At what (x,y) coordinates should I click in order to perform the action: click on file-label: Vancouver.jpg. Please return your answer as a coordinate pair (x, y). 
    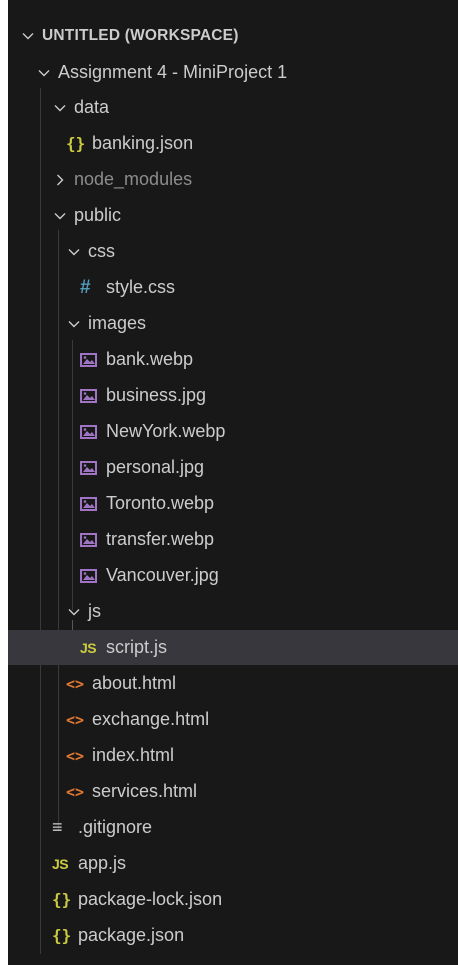
    Looking at the image, I should click on (162, 575).